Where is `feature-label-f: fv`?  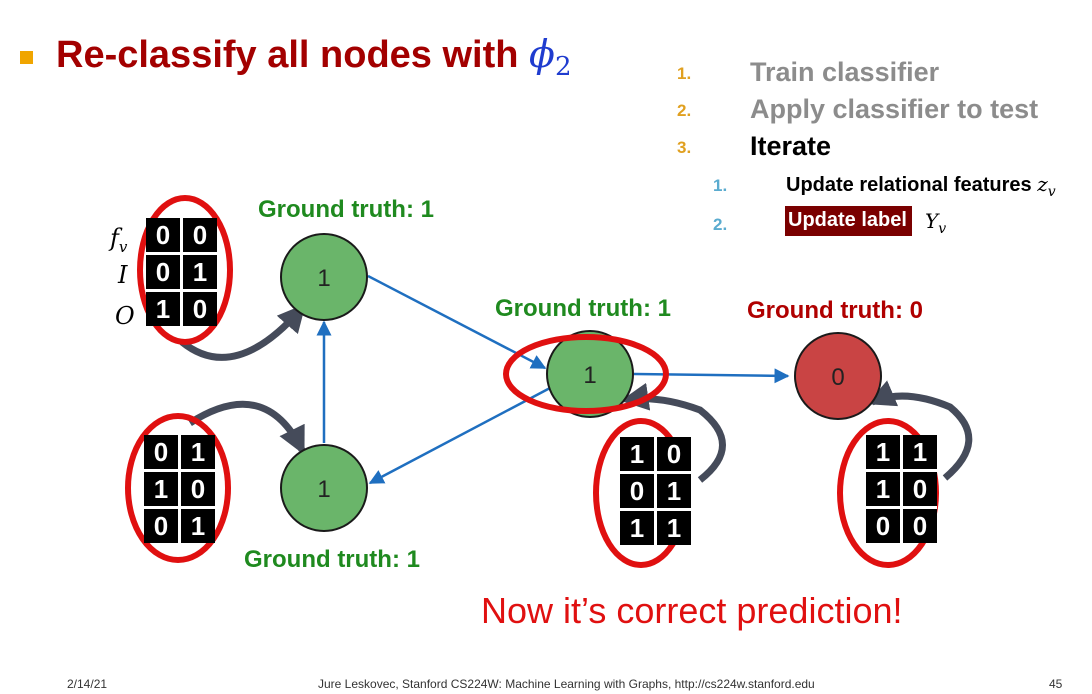
feature-label-f: fv is located at coordinates (119, 240).